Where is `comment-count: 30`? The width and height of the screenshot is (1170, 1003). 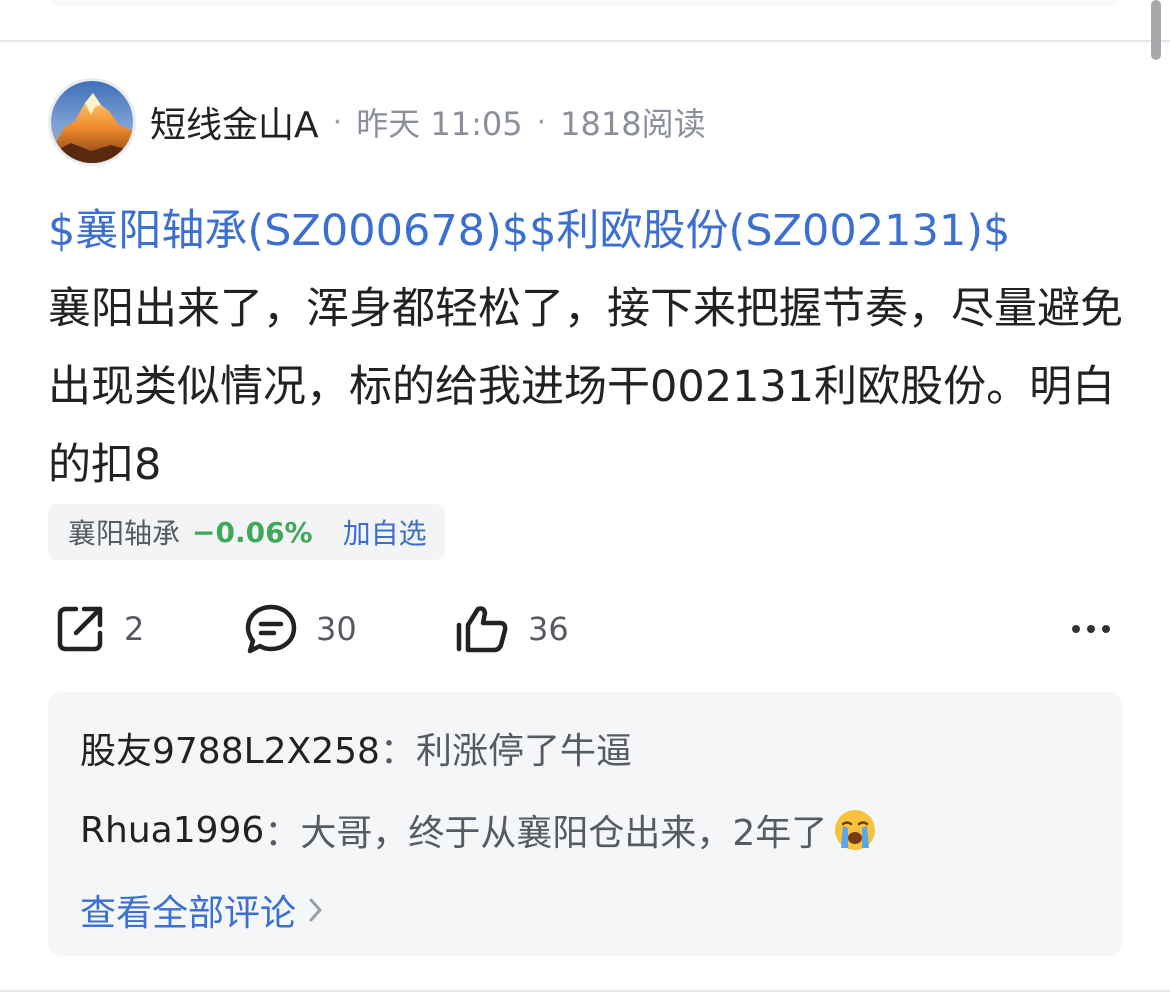
comment-count: 30 is located at coordinates (336, 629).